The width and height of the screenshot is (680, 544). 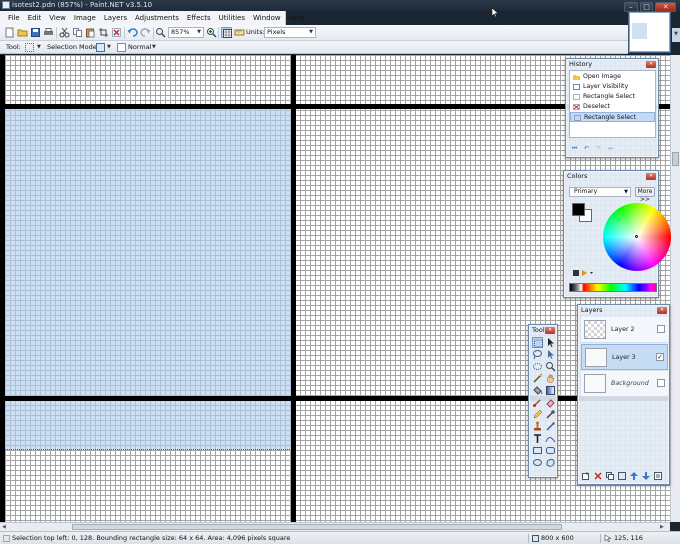 What do you see at coordinates (649, 32) in the screenshot?
I see `image-thumbnail` at bounding box center [649, 32].